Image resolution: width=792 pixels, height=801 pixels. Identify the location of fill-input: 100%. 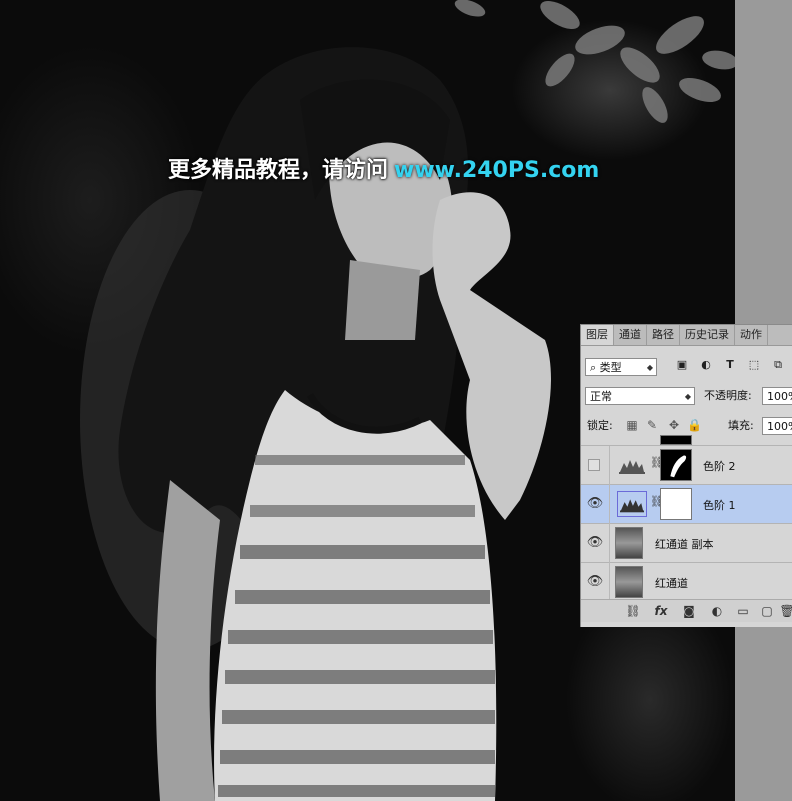
(777, 426).